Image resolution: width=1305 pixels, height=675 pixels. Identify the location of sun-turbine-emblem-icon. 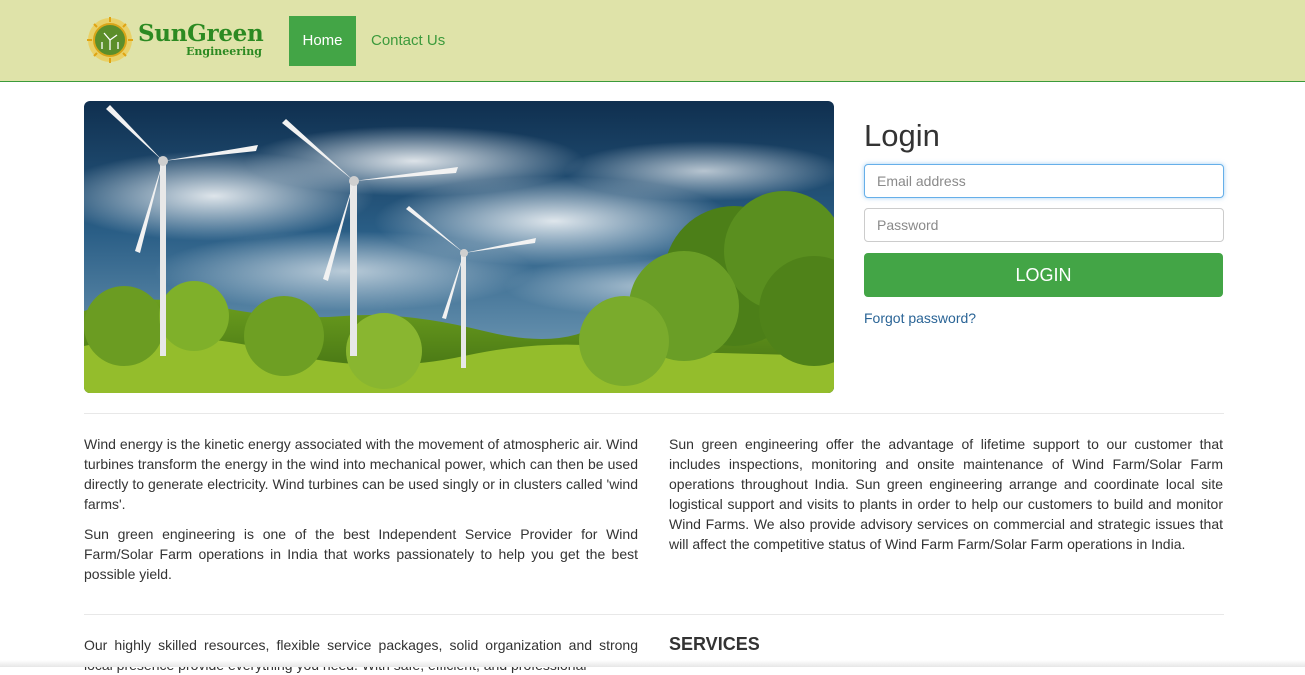
(110, 40).